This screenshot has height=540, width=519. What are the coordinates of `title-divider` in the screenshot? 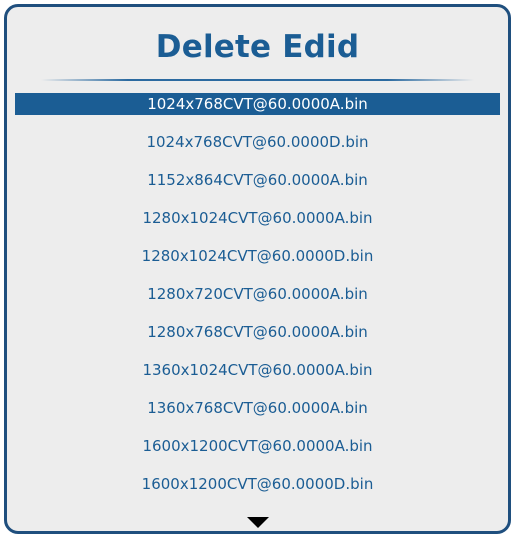 It's located at (257, 80).